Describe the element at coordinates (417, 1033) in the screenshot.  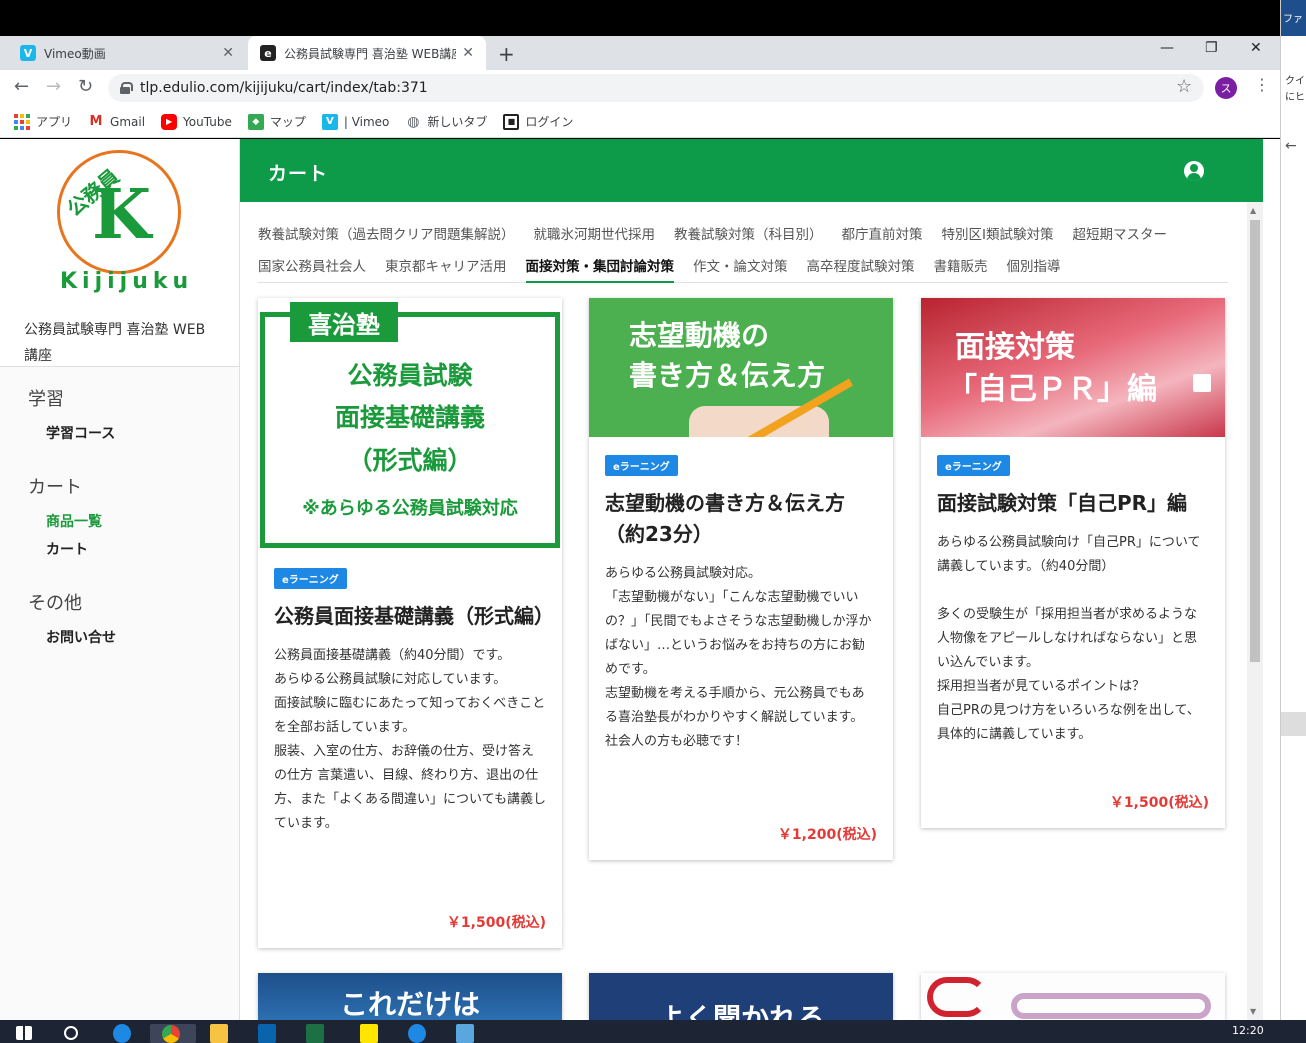
I see `browser-icon` at that location.